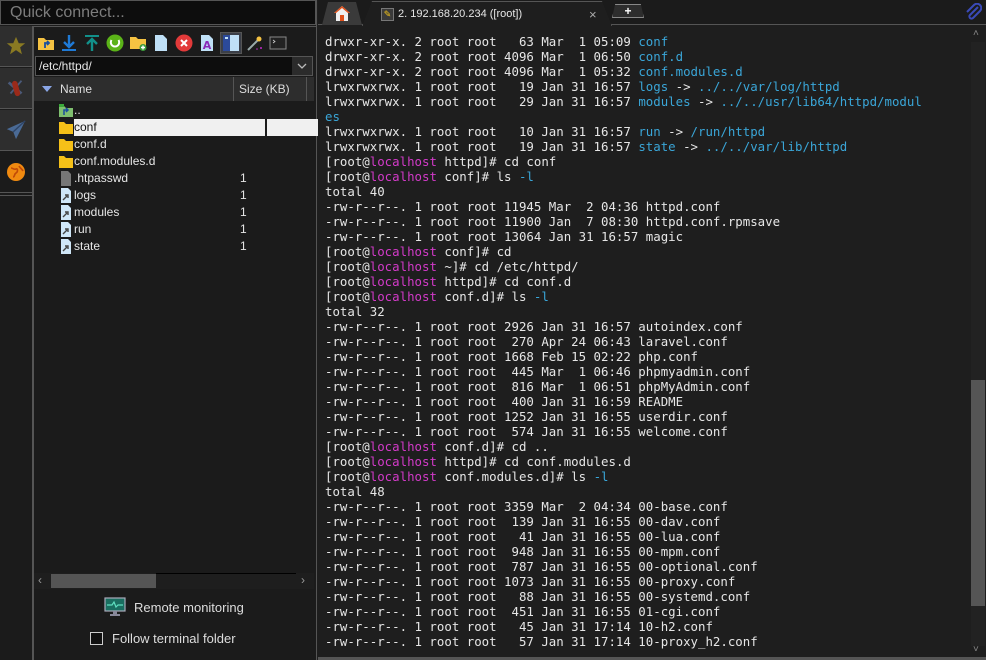 This screenshot has height=660, width=986. Describe the element at coordinates (83, 229) in the screenshot. I see `file-name: run` at that location.